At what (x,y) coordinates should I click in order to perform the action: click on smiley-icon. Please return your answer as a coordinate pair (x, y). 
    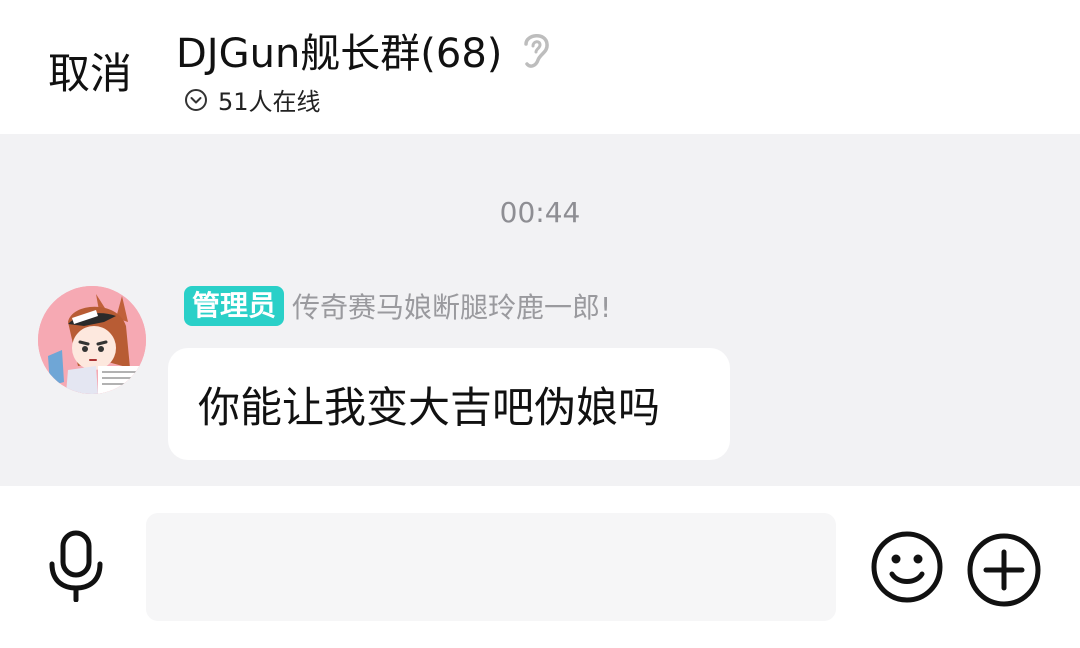
    Looking at the image, I should click on (907, 567).